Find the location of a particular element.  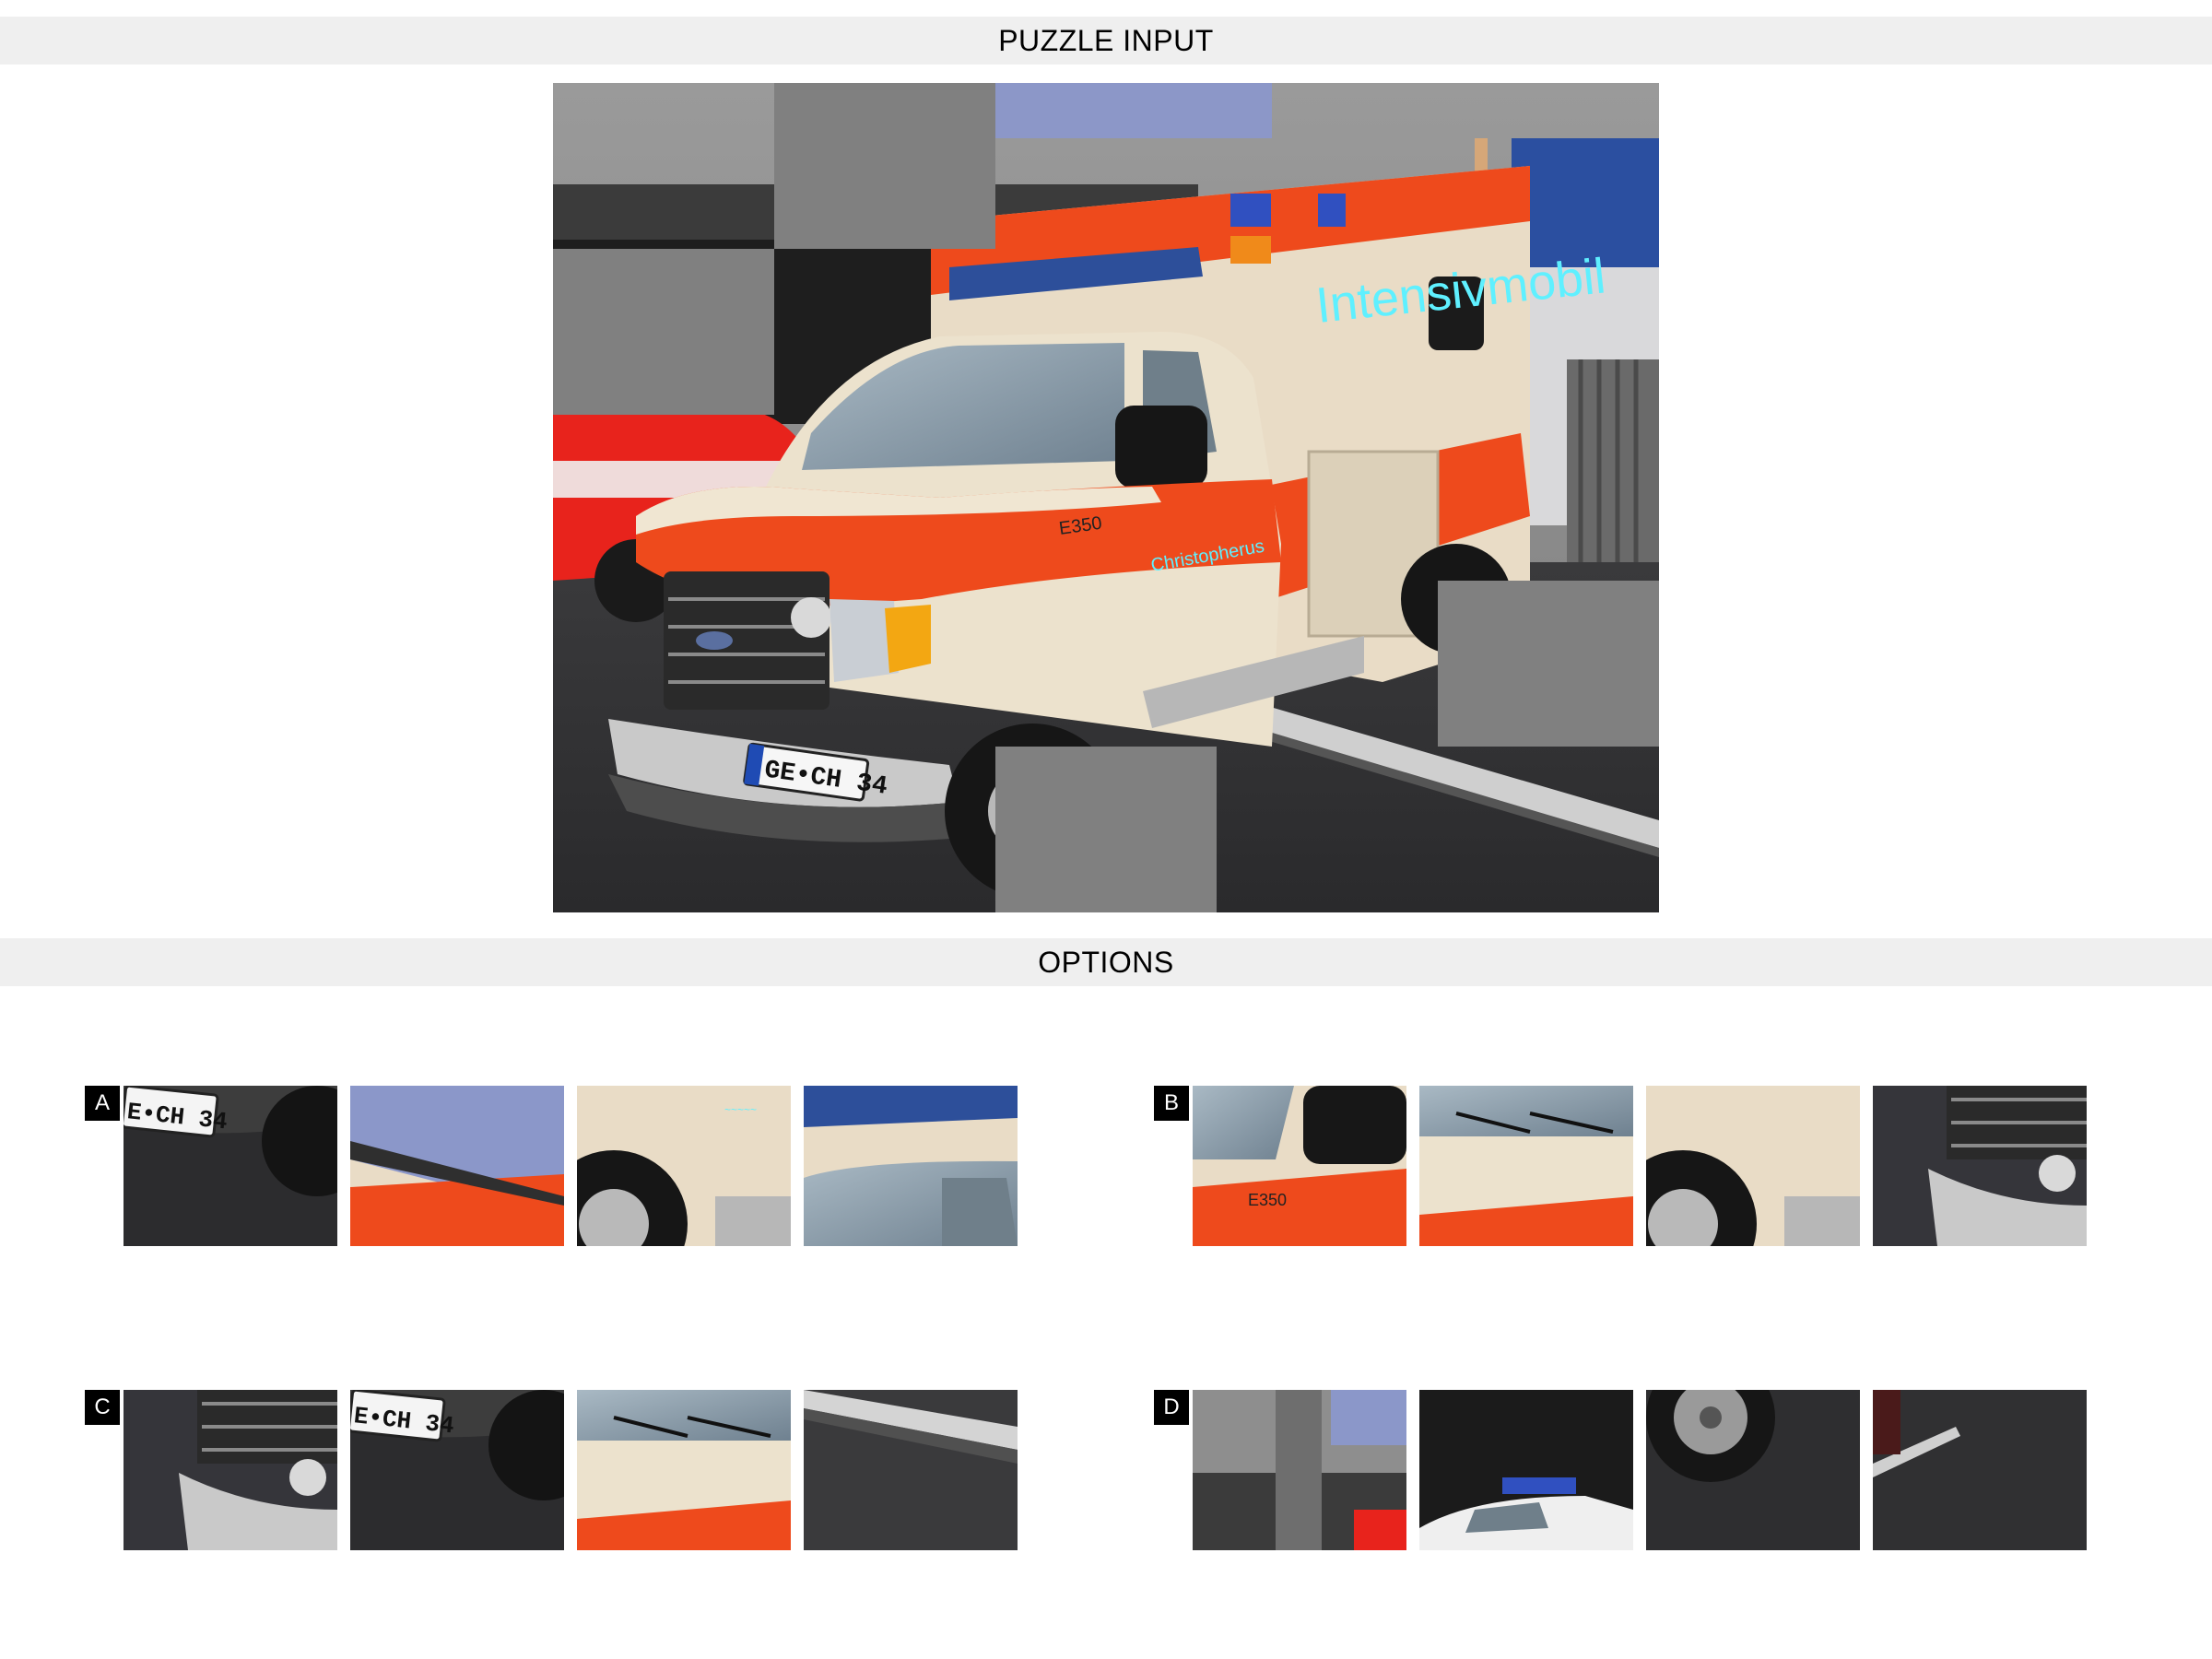

puzzle-input-title: PUZZLE INPUT is located at coordinates (1106, 40).